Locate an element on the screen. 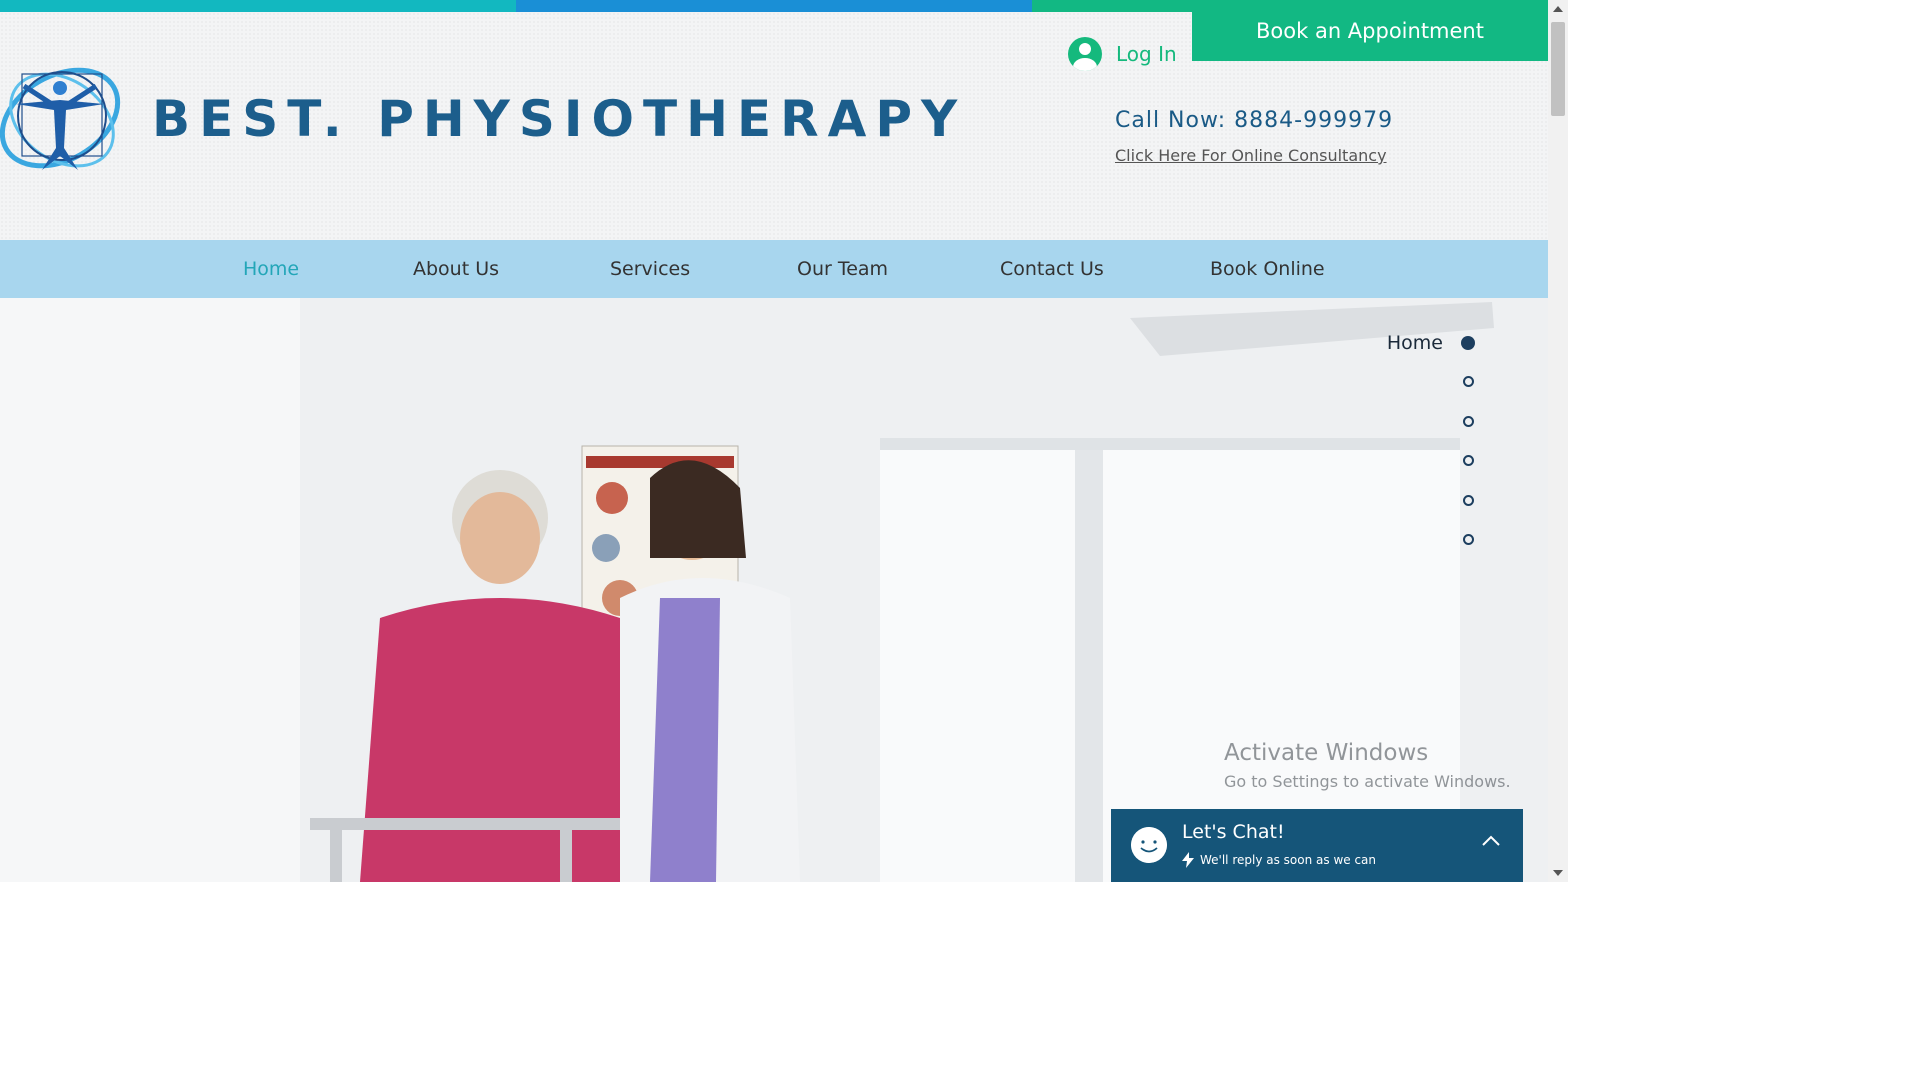 This screenshot has width=1920, height=1080. chat-subtitle-row: We'll reply as soon as we can is located at coordinates (1279, 860).